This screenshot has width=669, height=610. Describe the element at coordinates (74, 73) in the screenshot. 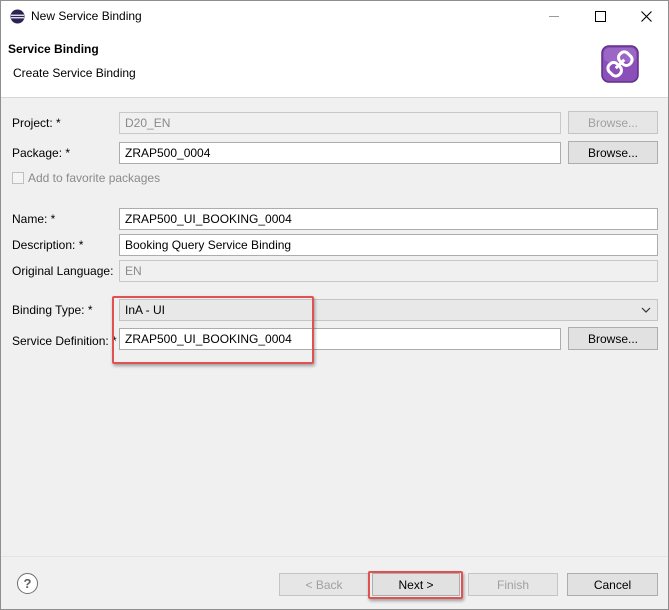

I see `wizard-subtitle: Create Service Binding` at that location.